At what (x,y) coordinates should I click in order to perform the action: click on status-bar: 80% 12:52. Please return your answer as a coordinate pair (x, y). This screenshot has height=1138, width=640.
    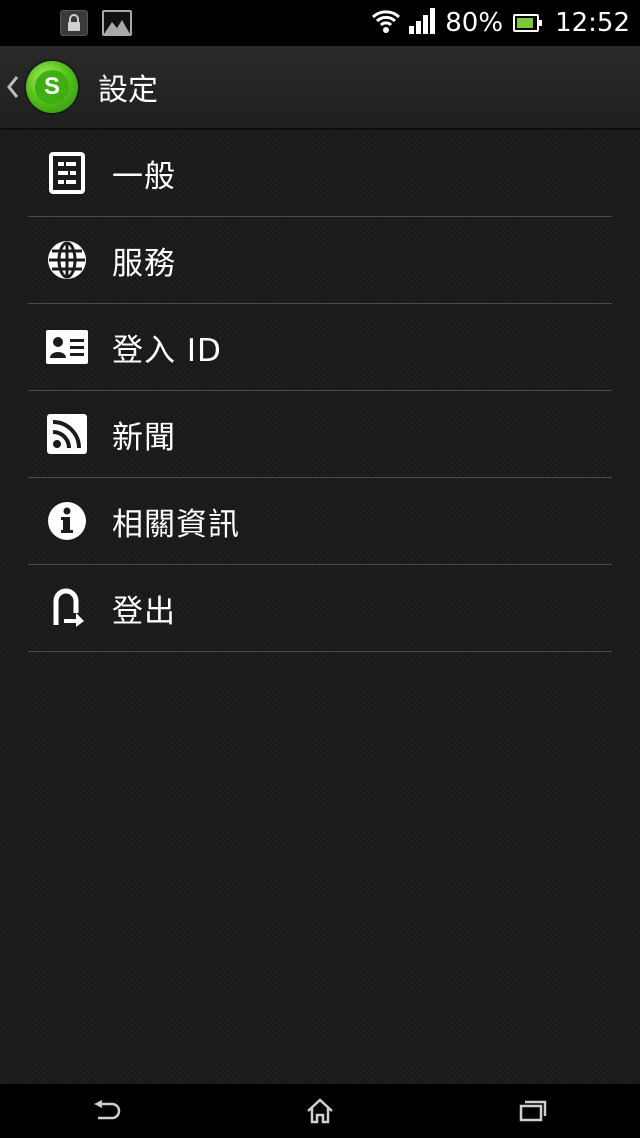
    Looking at the image, I should click on (320, 23).